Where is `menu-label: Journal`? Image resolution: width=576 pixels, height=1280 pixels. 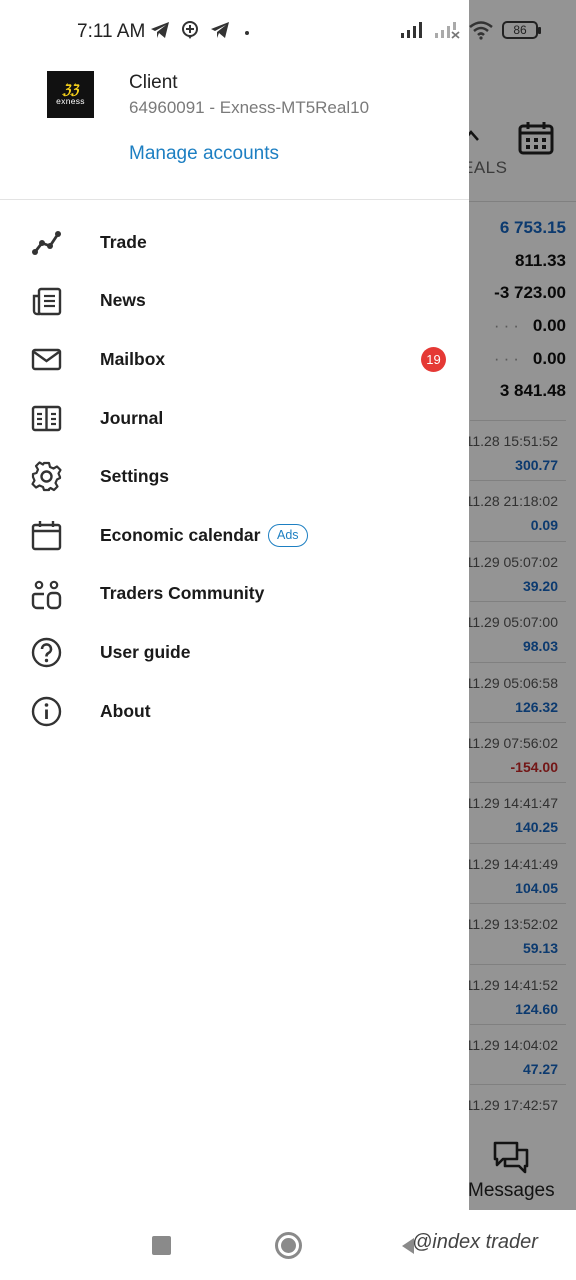
menu-label: Journal is located at coordinates (132, 417).